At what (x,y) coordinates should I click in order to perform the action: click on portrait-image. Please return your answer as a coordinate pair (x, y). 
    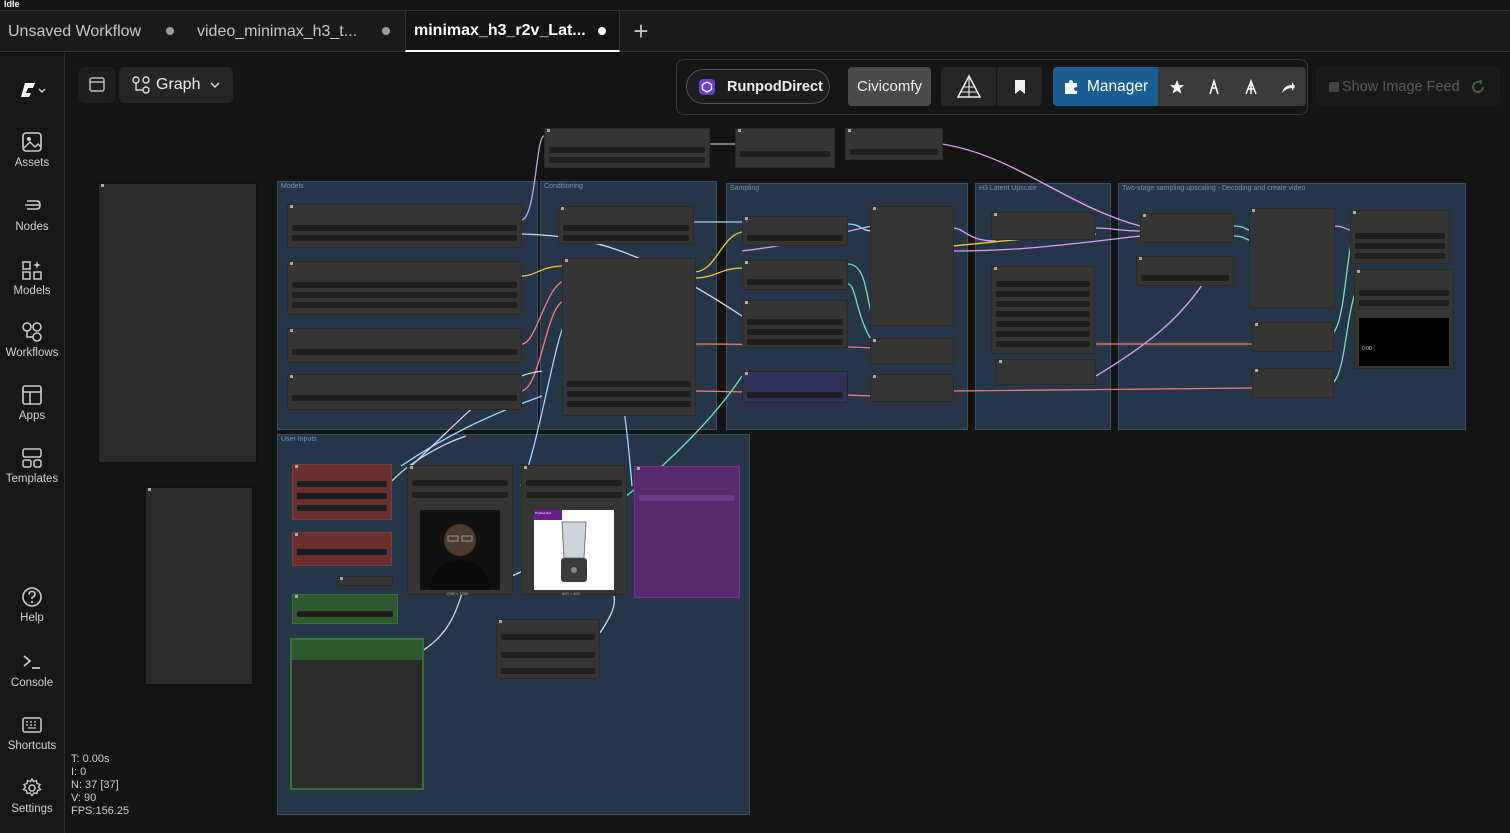
    Looking at the image, I should click on (460, 550).